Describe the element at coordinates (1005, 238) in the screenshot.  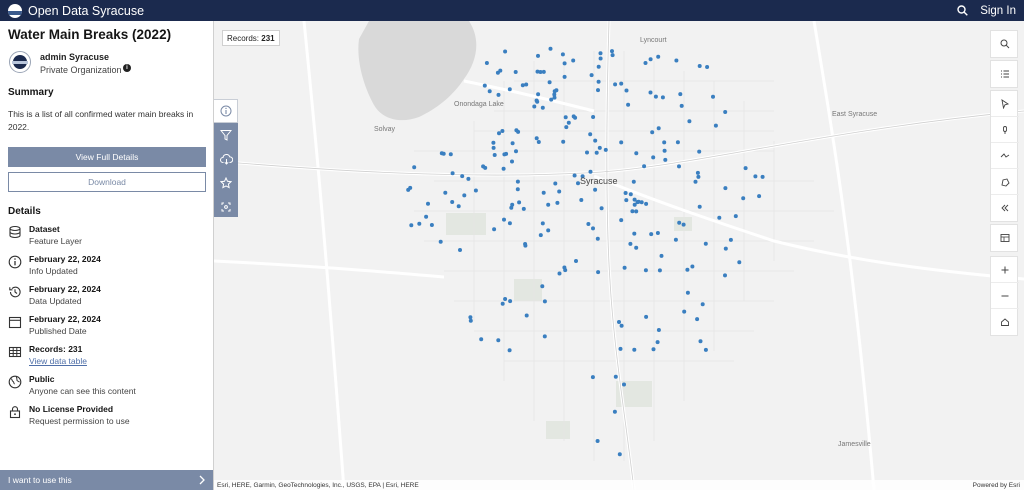
I see `attribute-table-button` at that location.